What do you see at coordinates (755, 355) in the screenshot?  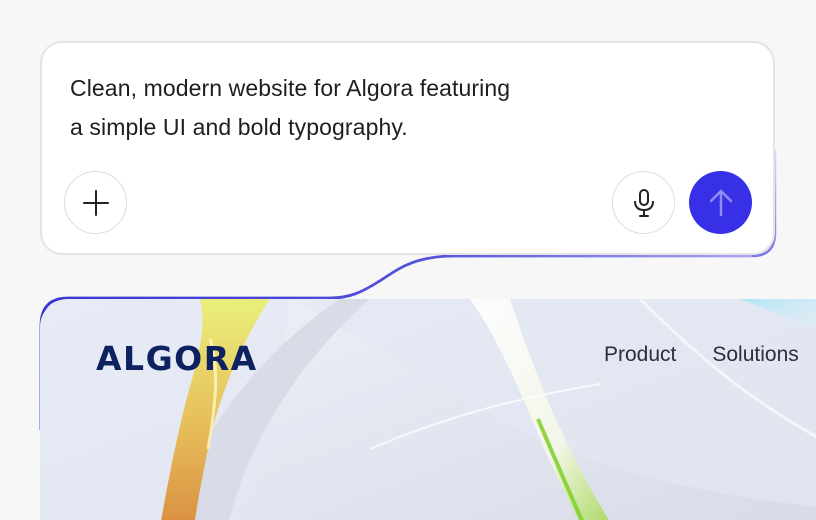 I see `nav-solutions: Solutions` at bounding box center [755, 355].